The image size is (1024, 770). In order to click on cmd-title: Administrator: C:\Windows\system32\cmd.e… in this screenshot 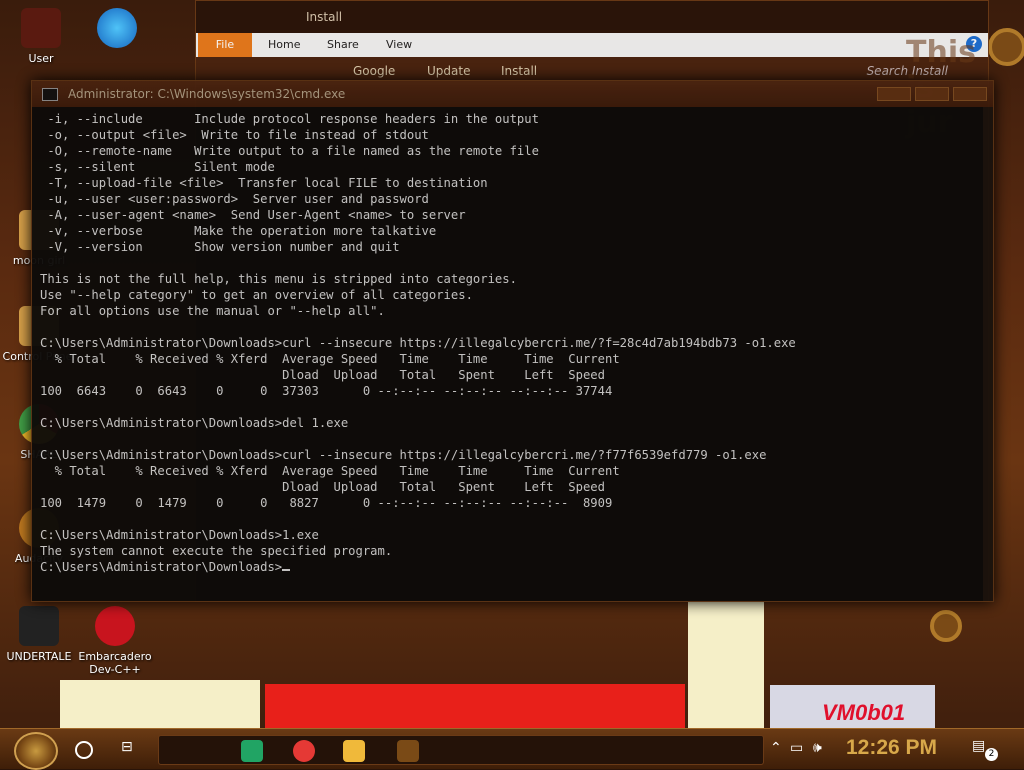, I will do `click(207, 94)`.